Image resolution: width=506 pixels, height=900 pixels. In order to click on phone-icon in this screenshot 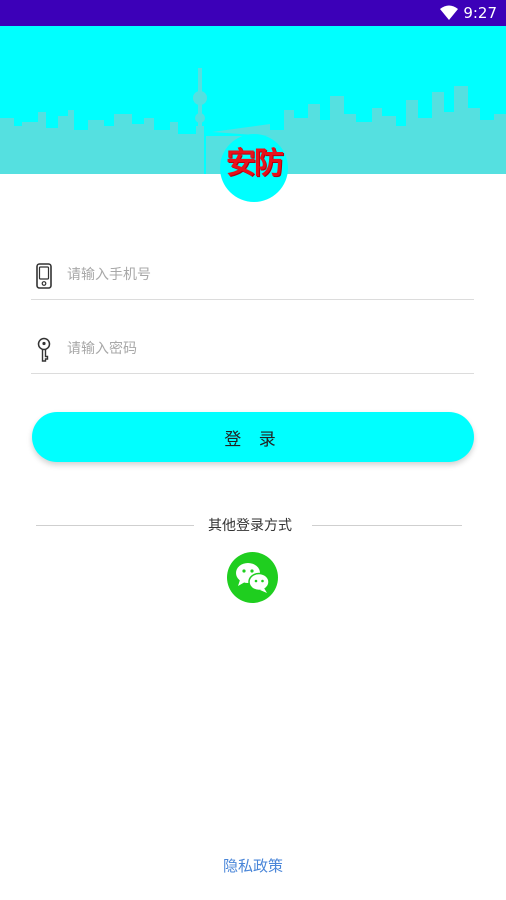, I will do `click(44, 276)`.